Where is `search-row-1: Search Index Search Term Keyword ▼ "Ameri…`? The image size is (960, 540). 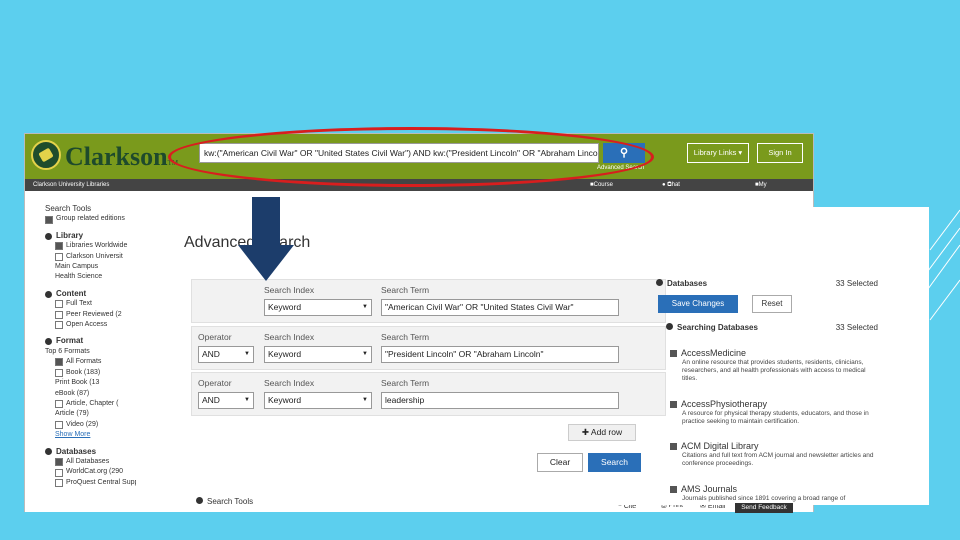 search-row-1: Search Index Search Term Keyword ▼ "Ameri… is located at coordinates (428, 301).